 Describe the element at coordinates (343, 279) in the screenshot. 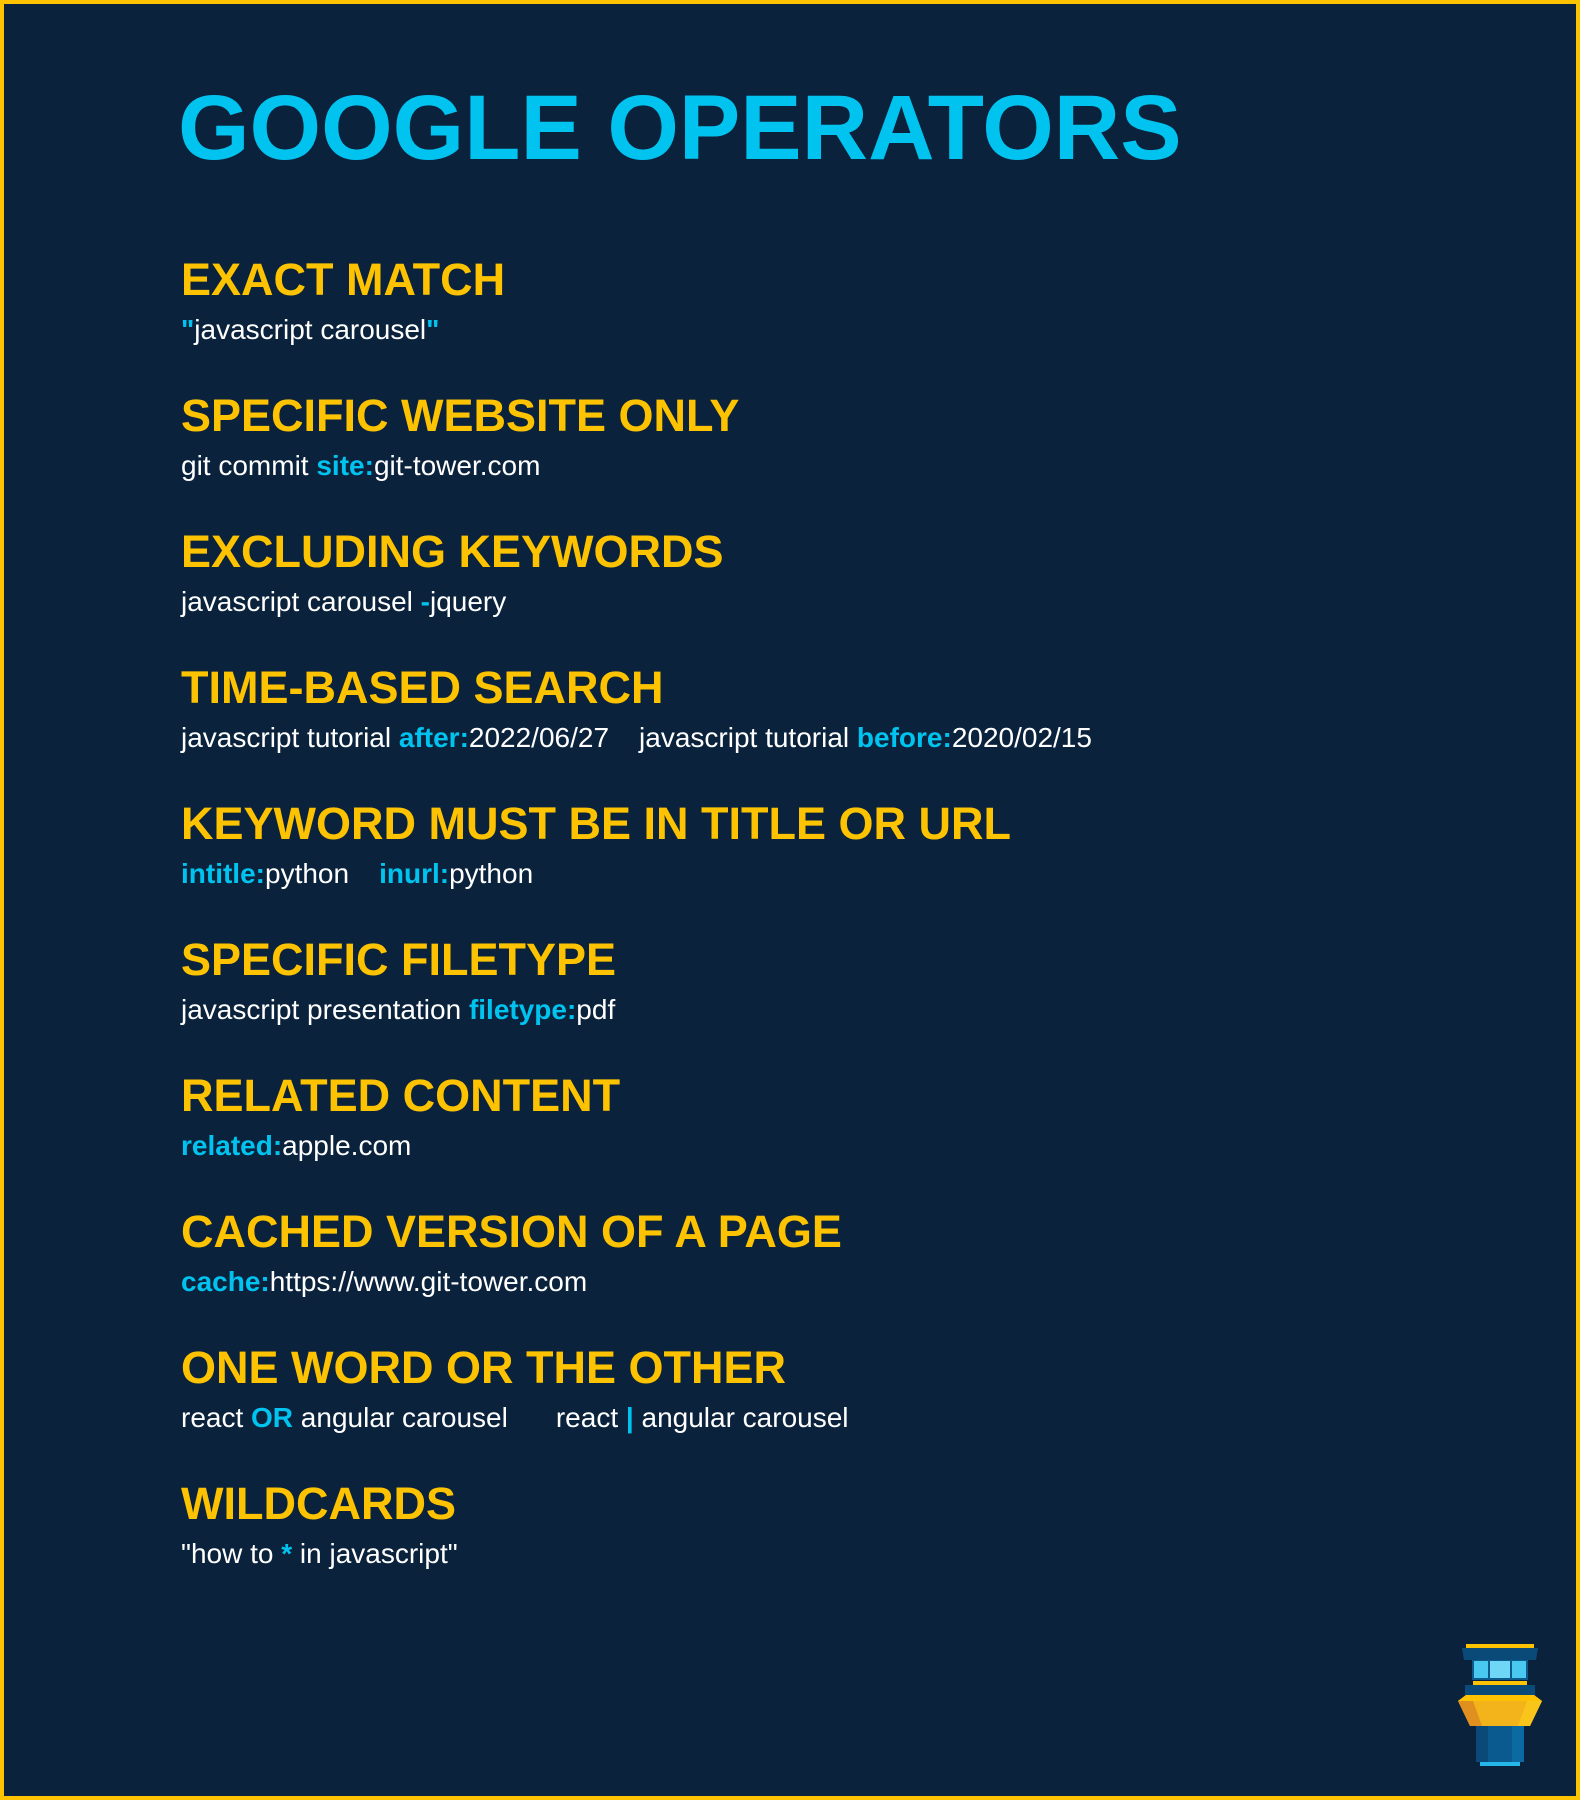

I see `section-heading: EXACT MATCH` at that location.